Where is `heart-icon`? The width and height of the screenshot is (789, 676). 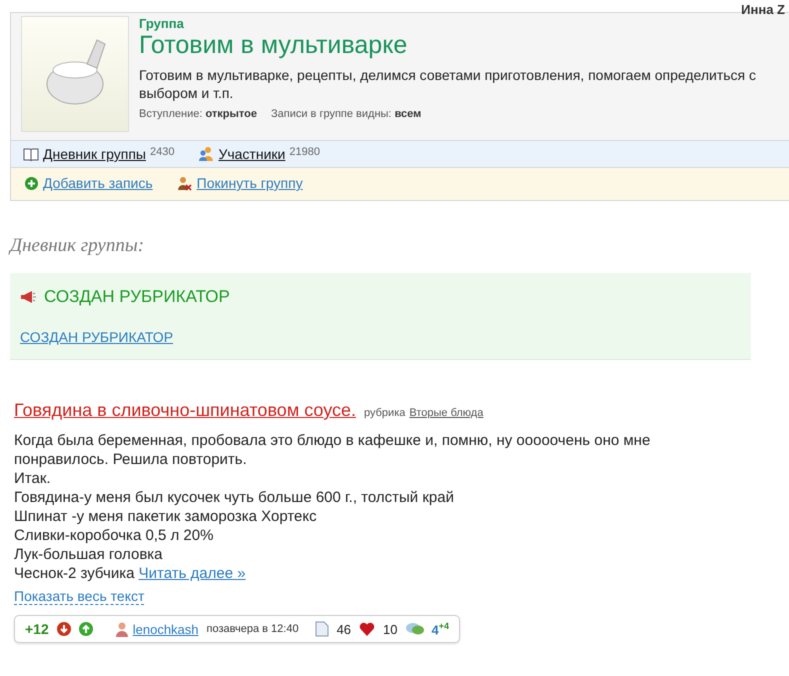
heart-icon is located at coordinates (367, 629).